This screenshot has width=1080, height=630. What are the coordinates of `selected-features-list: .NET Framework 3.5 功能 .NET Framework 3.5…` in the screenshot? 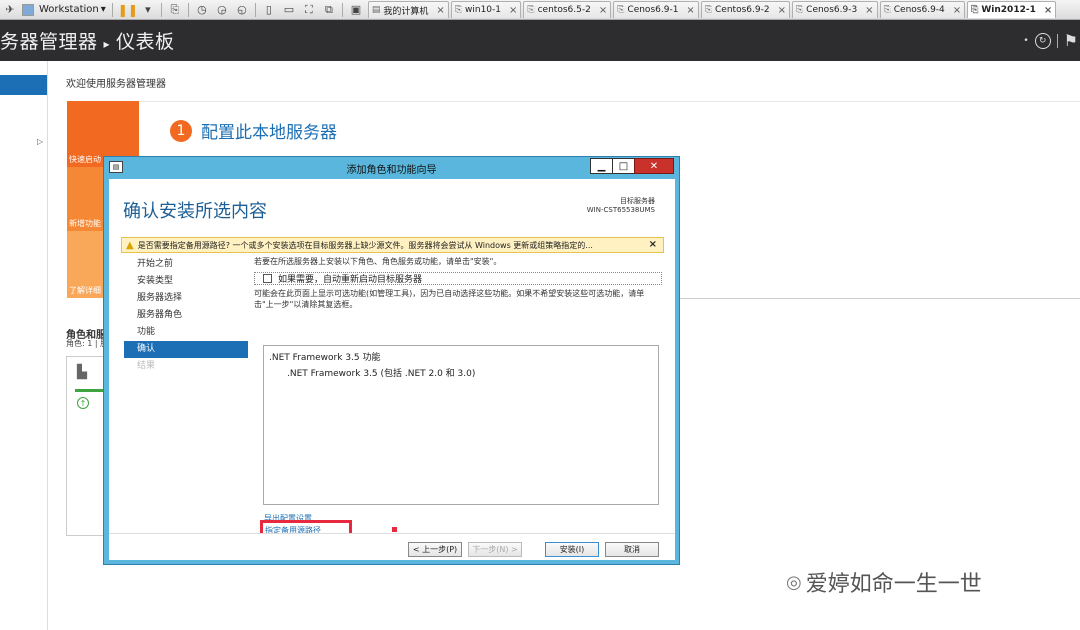 It's located at (461, 425).